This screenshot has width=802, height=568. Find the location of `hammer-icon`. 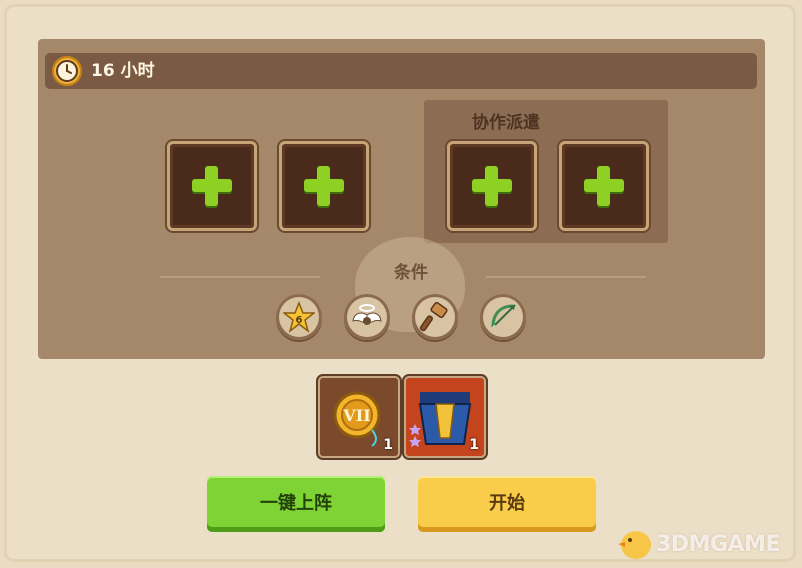

hammer-icon is located at coordinates (435, 317).